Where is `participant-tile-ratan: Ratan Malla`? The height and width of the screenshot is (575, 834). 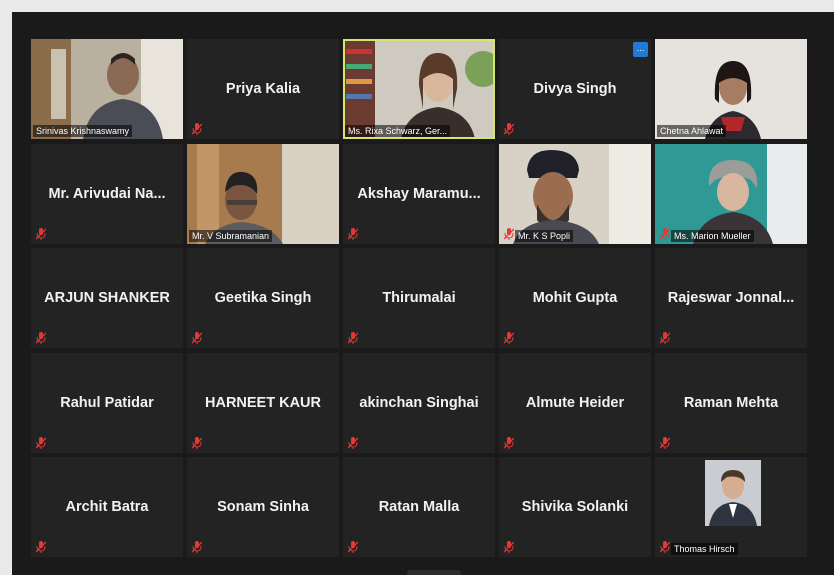
participant-tile-ratan: Ratan Malla is located at coordinates (419, 507).